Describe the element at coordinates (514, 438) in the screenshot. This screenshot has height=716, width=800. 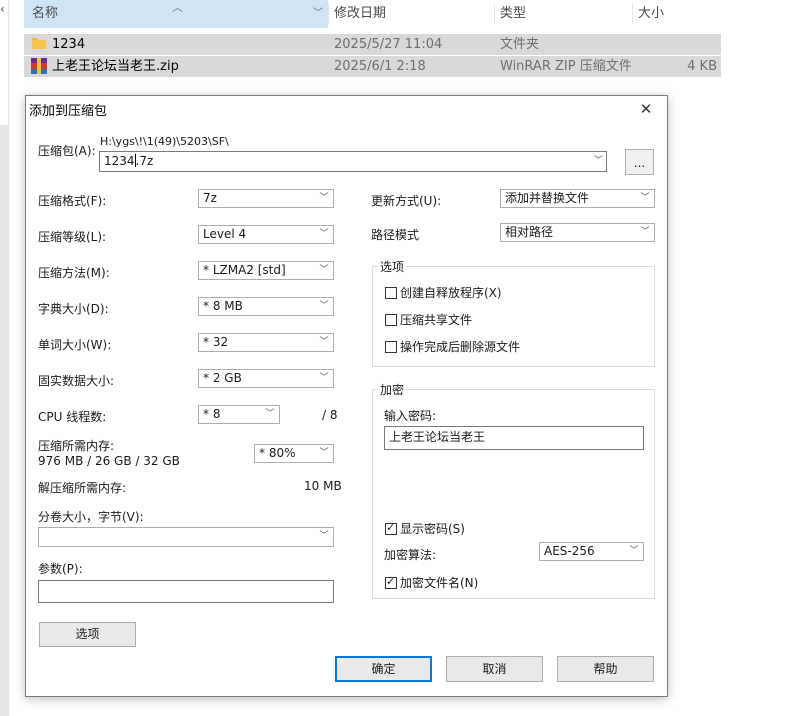
I see `password-input: 上老王论坛当老王` at that location.